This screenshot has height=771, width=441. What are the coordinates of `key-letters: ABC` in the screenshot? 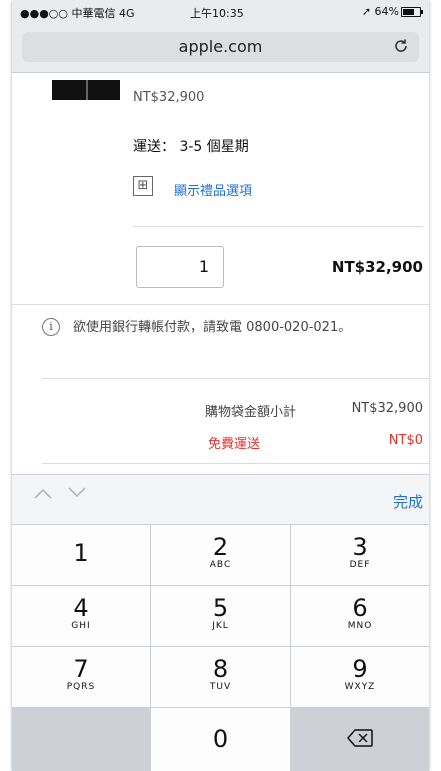 It's located at (220, 565).